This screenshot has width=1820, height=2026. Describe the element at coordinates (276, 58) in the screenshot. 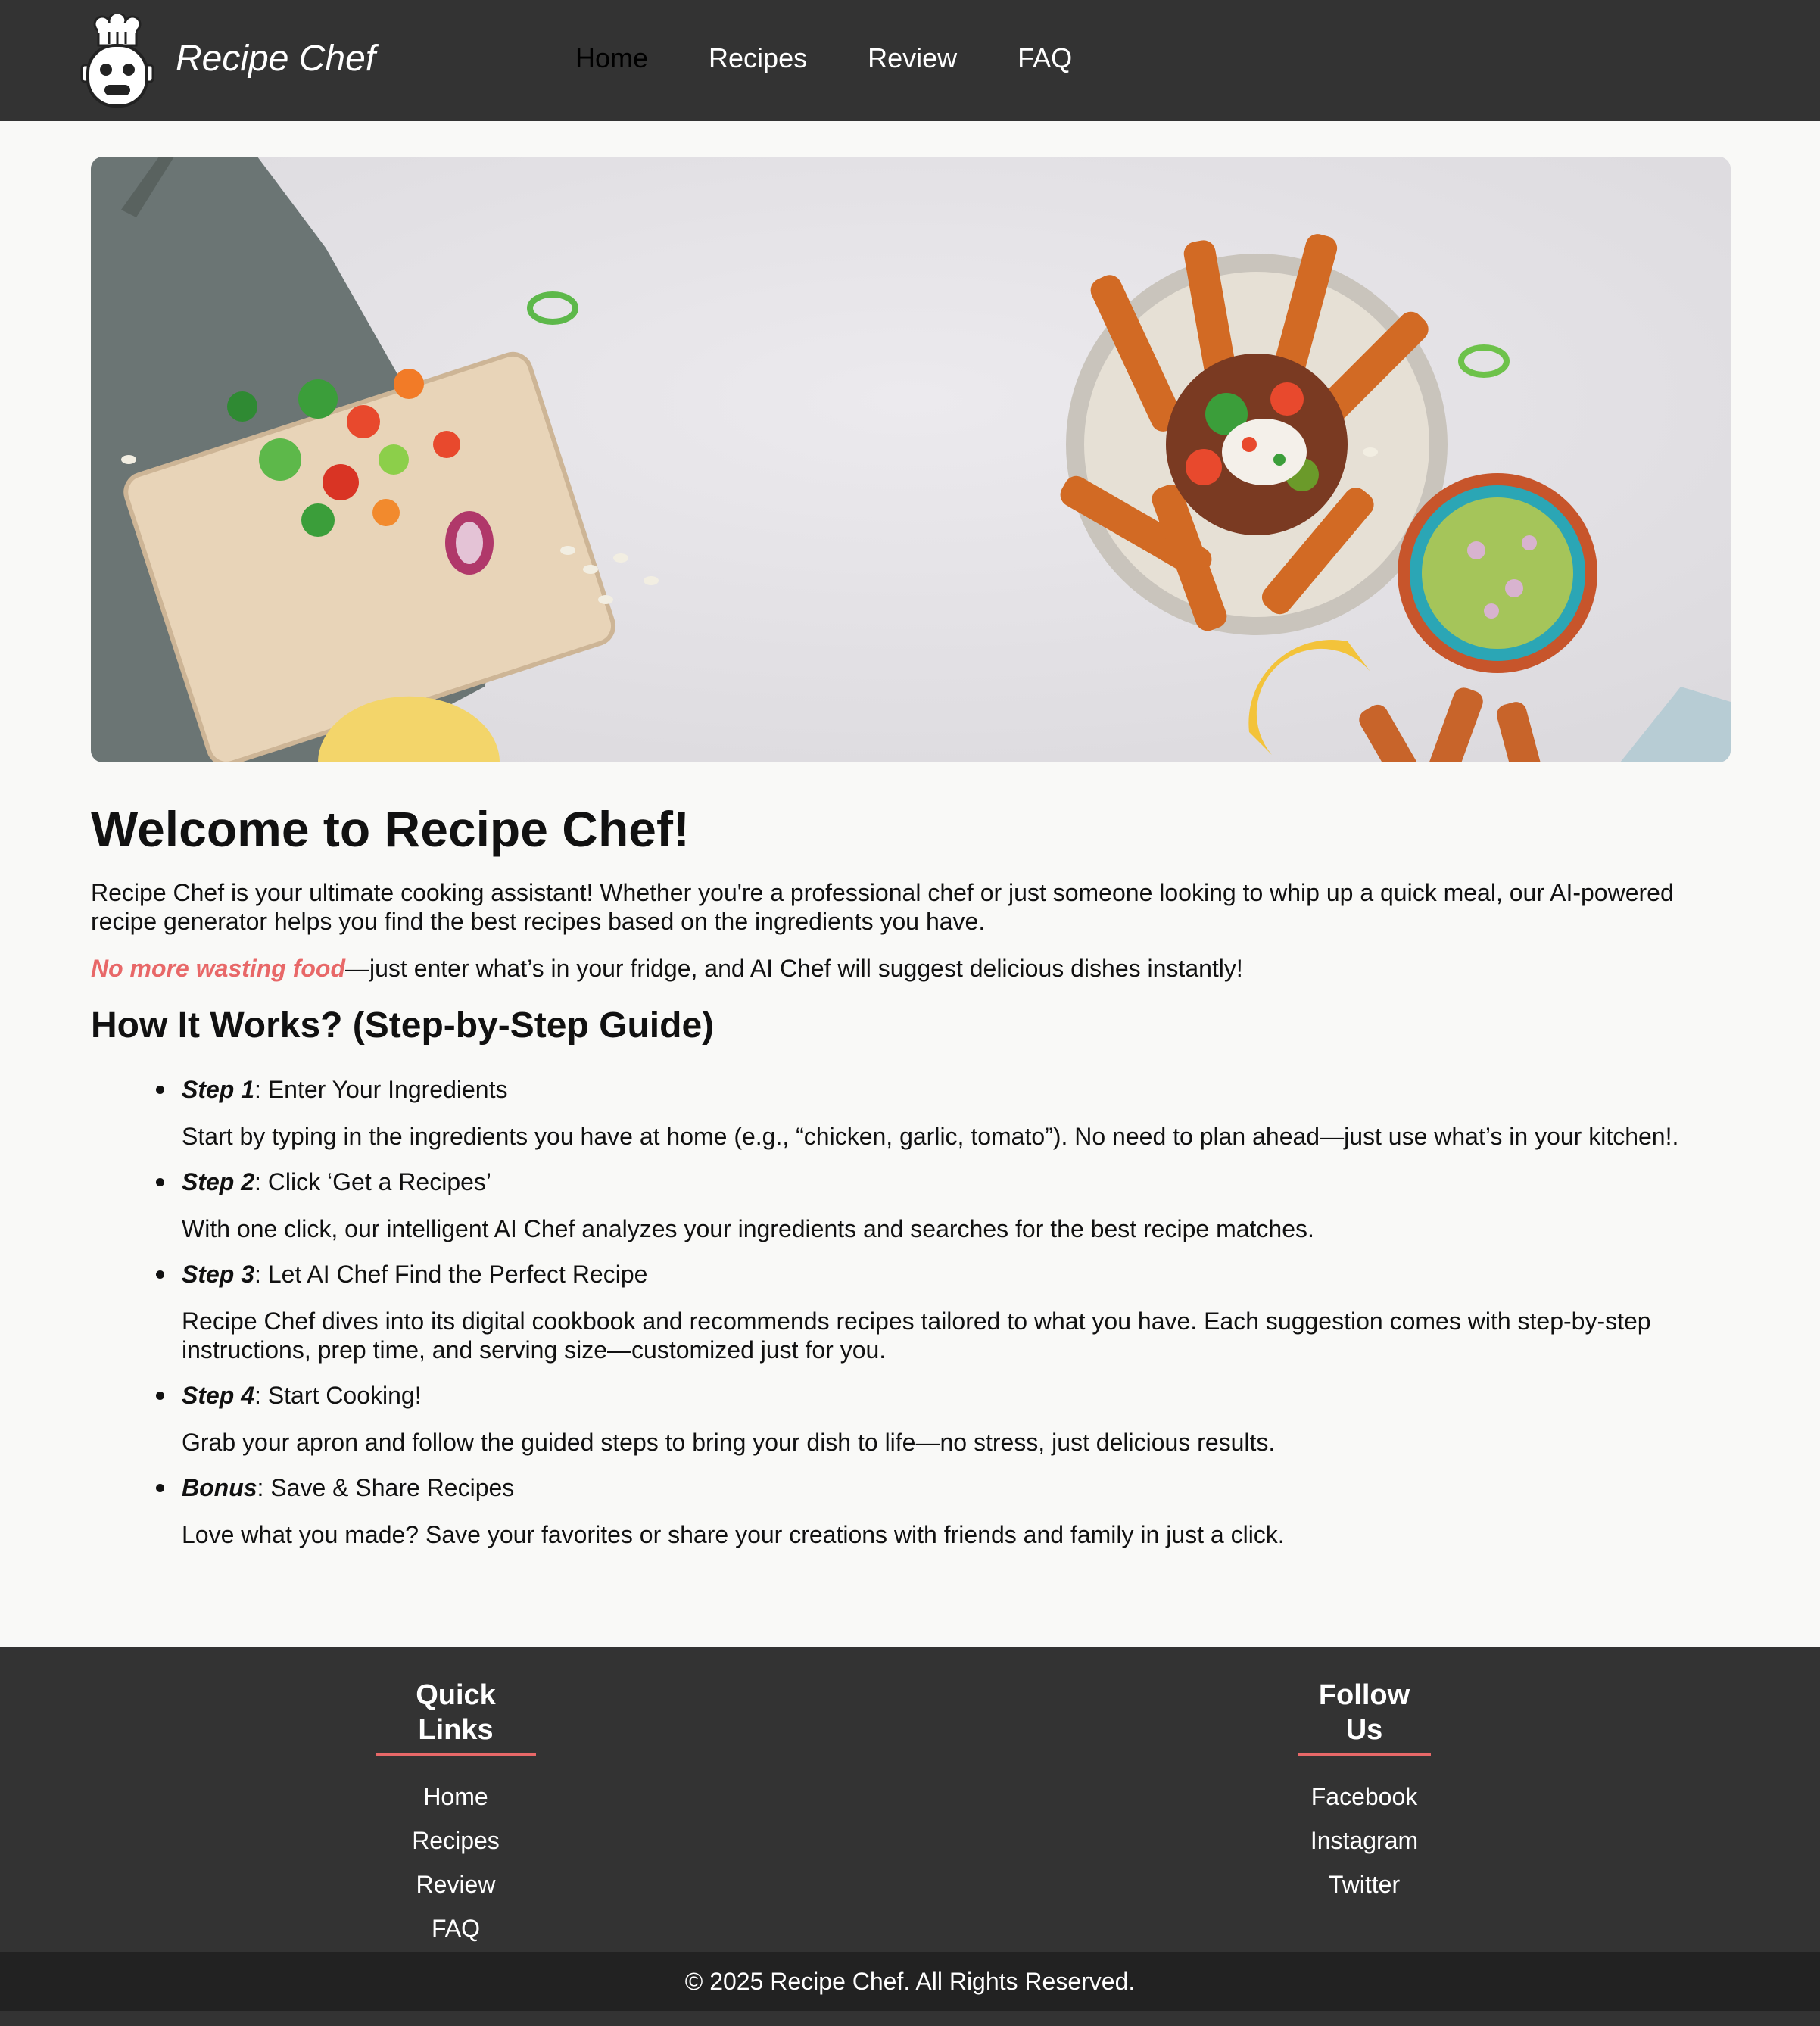

I see `brand-name: Recipe Chef` at that location.